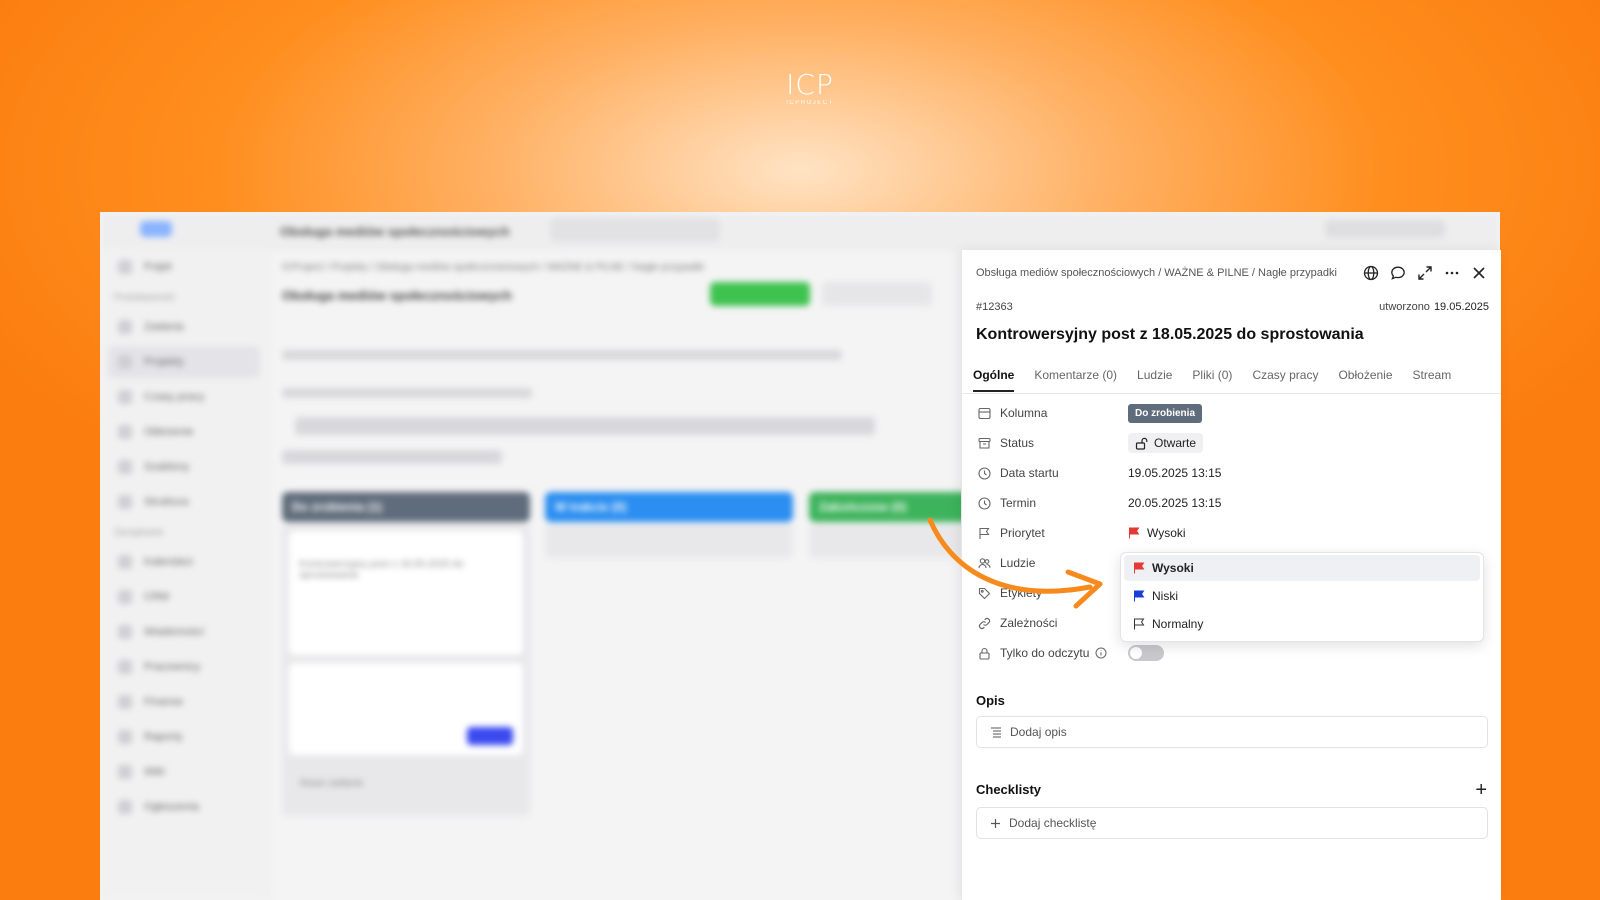 This screenshot has width=1600, height=900. I want to click on sidebar-item: Czasy pracy, so click(184, 397).